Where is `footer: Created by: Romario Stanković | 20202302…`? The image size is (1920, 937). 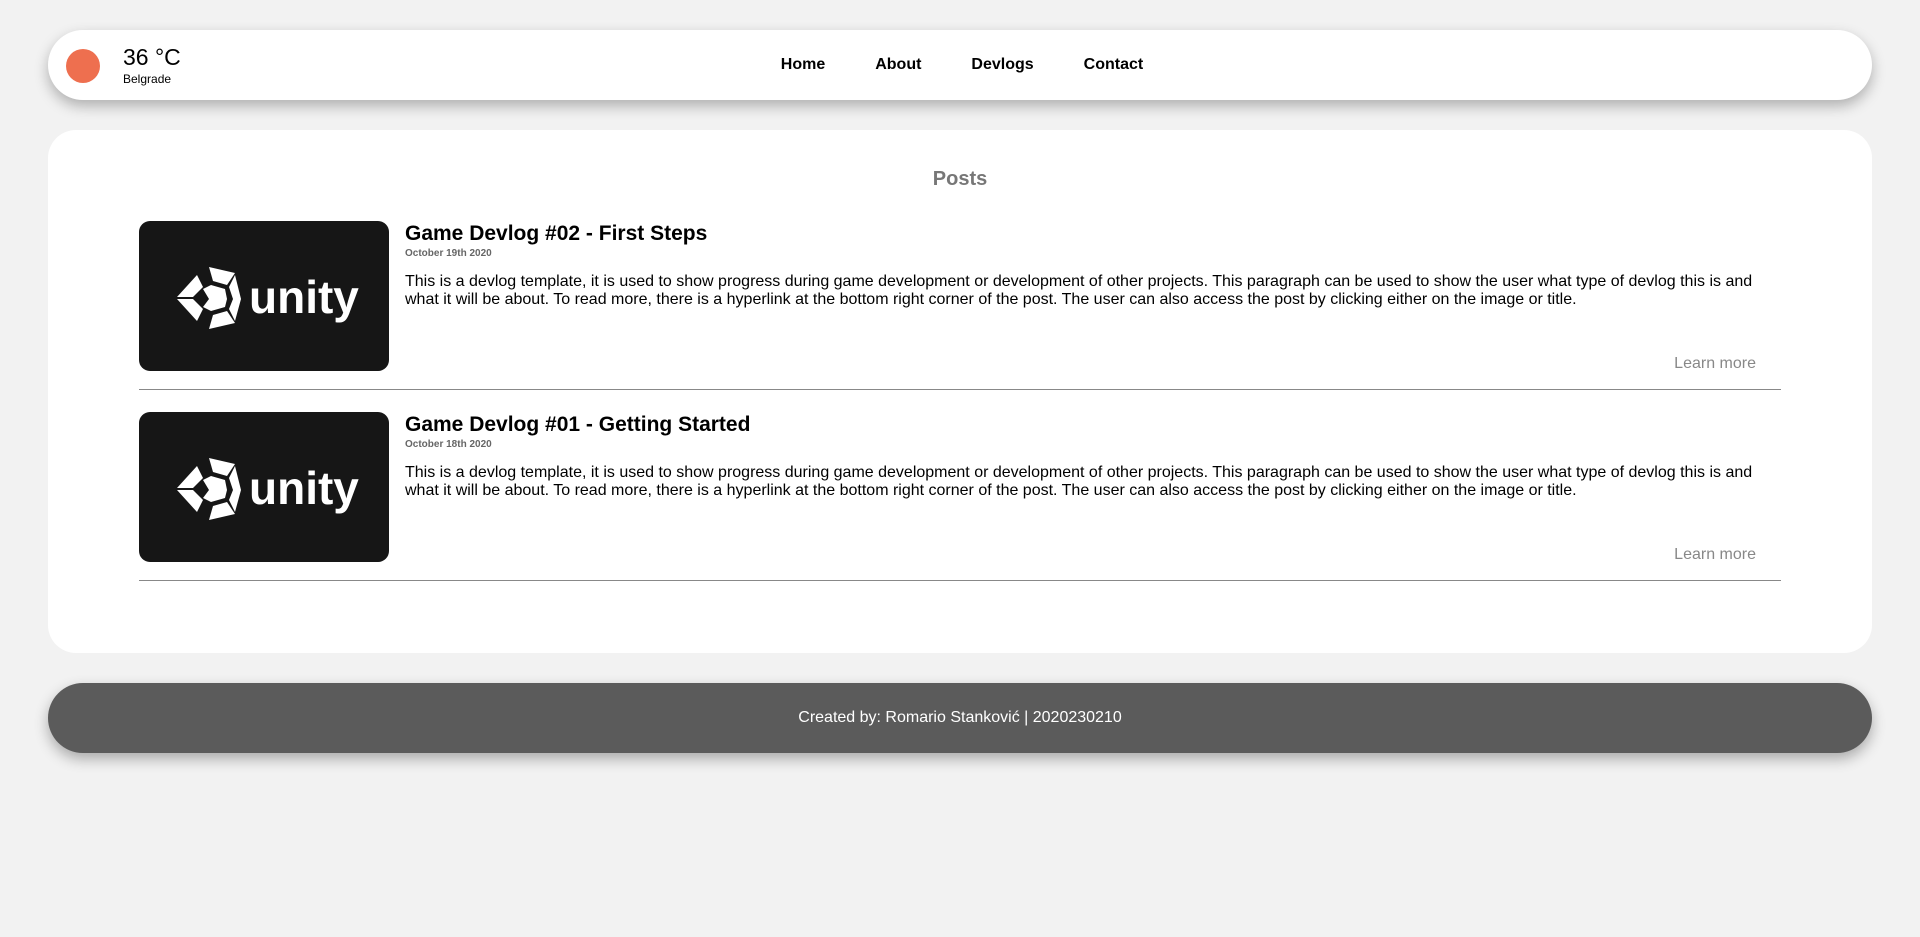
footer: Created by: Romario Stanković | 20202302… is located at coordinates (960, 718).